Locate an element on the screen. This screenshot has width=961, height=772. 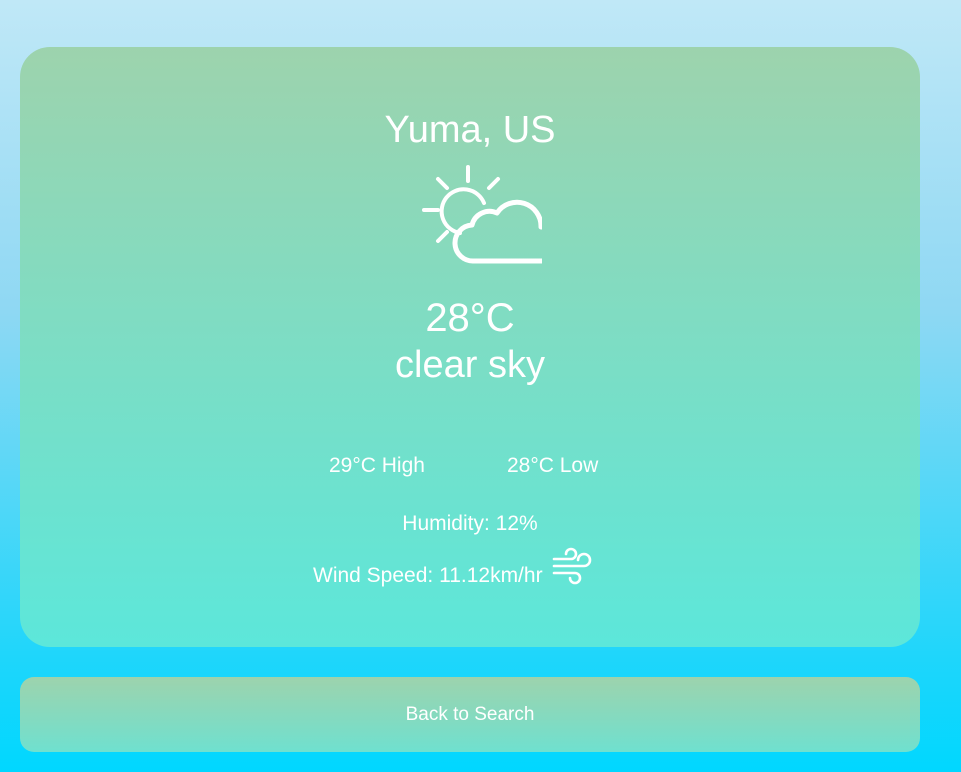
low-temperature: 28°C Low is located at coordinates (553, 465).